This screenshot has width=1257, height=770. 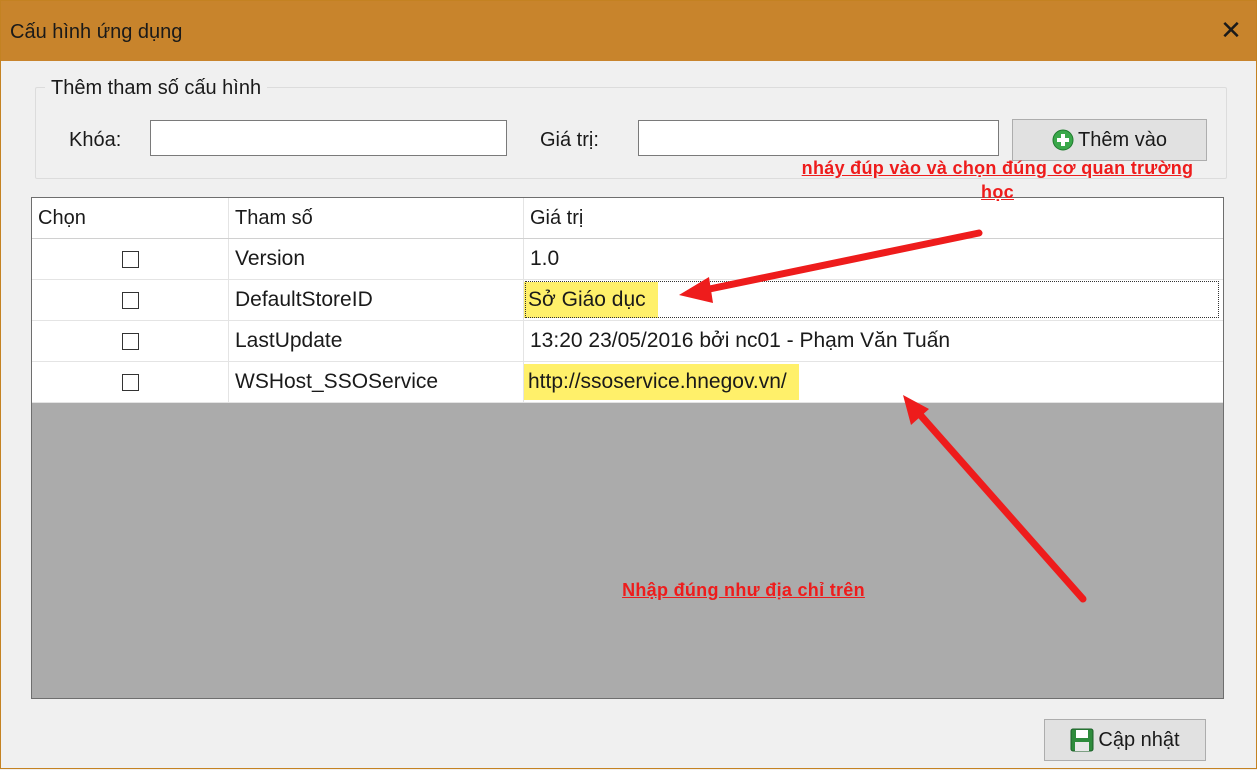 What do you see at coordinates (1122, 139) in the screenshot?
I see `add-button-label: Thêm vào` at bounding box center [1122, 139].